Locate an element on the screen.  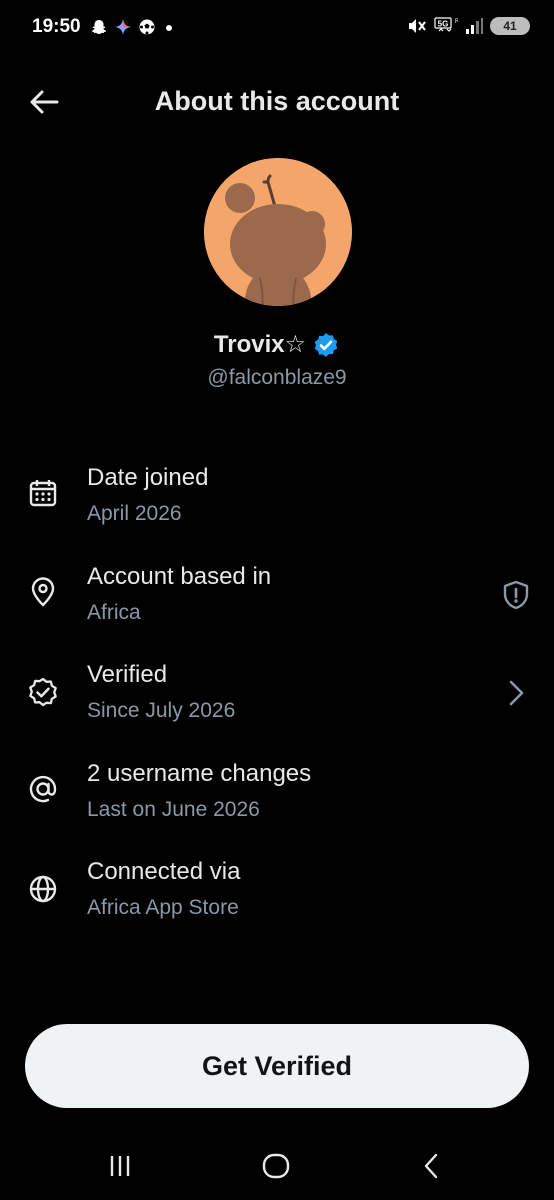
battery-indicator: 41 is located at coordinates (510, 26).